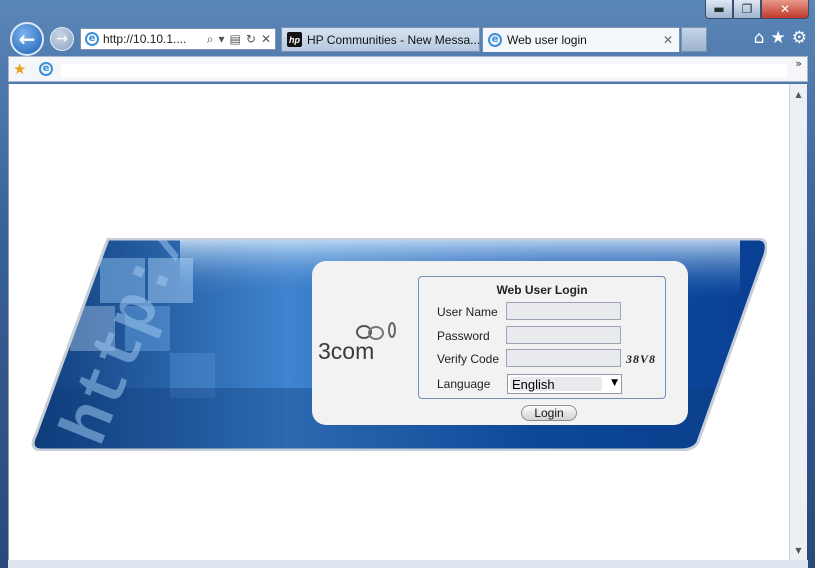 This screenshot has height=568, width=815. I want to click on gear-icon: ⚙, so click(799, 38).